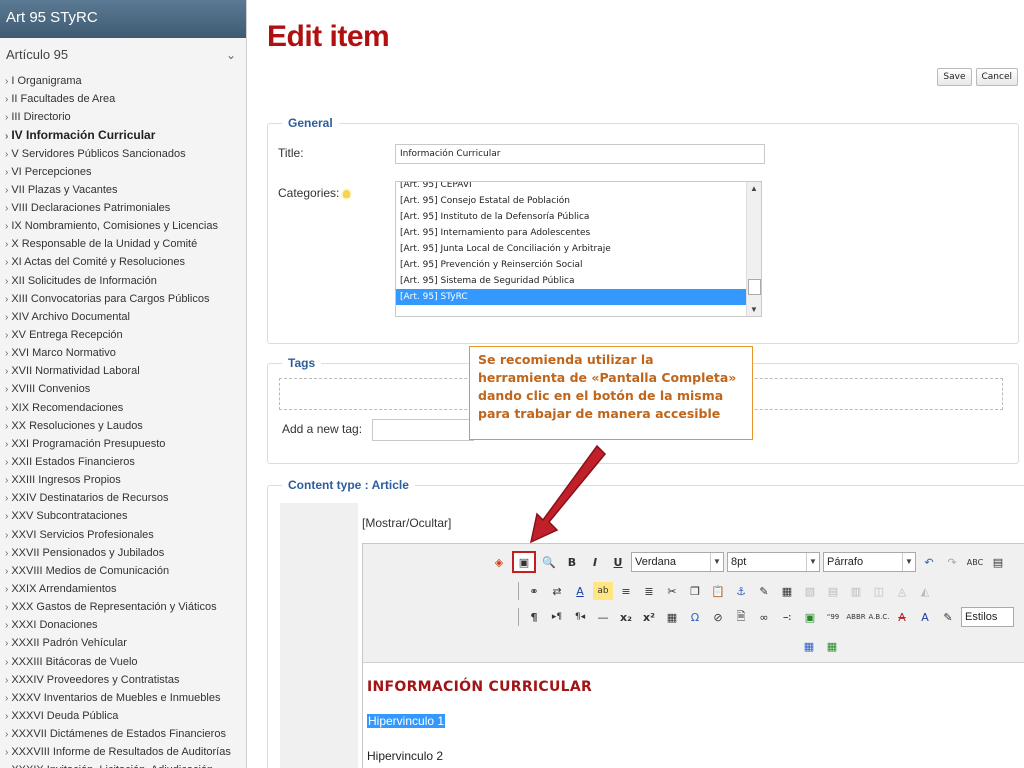 The width and height of the screenshot is (1024, 768). What do you see at coordinates (123, 317) in the screenshot?
I see `sidebar-item: › XIV Archivo Documental` at bounding box center [123, 317].